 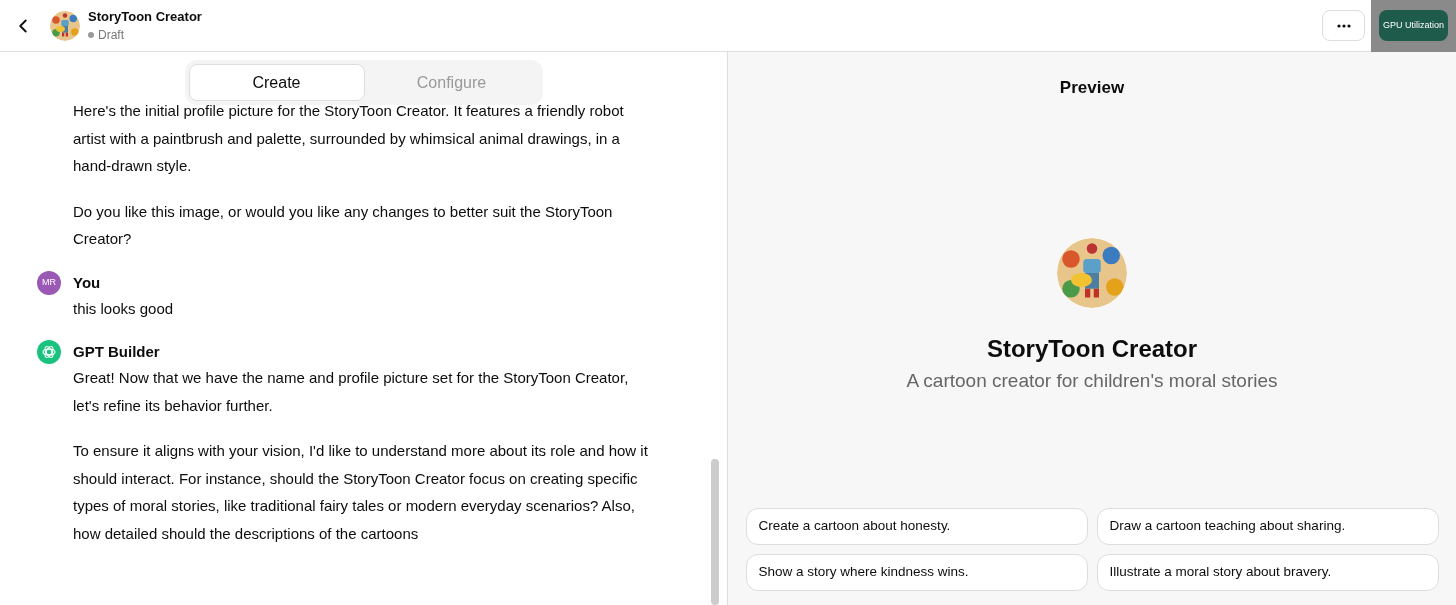 What do you see at coordinates (351, 392) in the screenshot?
I see `message-text: Great! Now that we have the name and profile picture set for the StoryToon Creator, let's refine its behavior further.` at bounding box center [351, 392].